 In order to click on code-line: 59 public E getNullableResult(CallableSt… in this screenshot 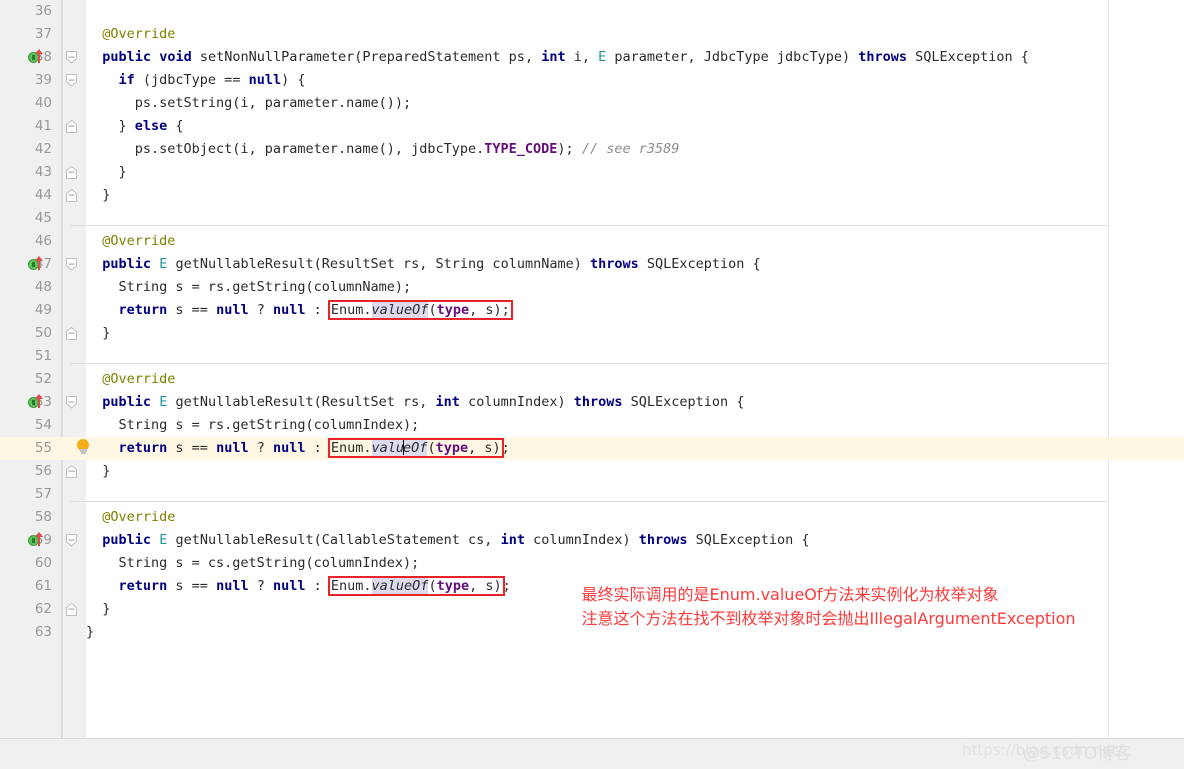, I will do `click(592, 540)`.